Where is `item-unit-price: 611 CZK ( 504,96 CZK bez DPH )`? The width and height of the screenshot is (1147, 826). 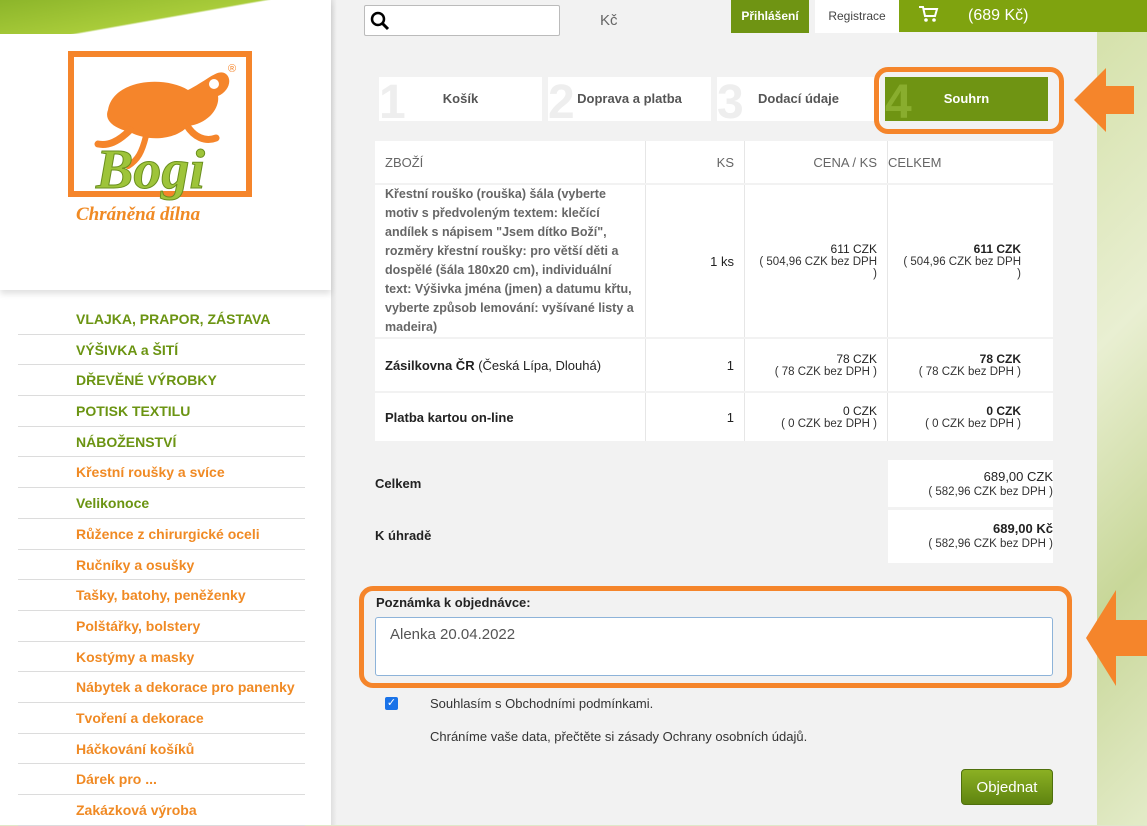
item-unit-price: 611 CZK ( 504,96 CZK bez DPH ) is located at coordinates (816, 261).